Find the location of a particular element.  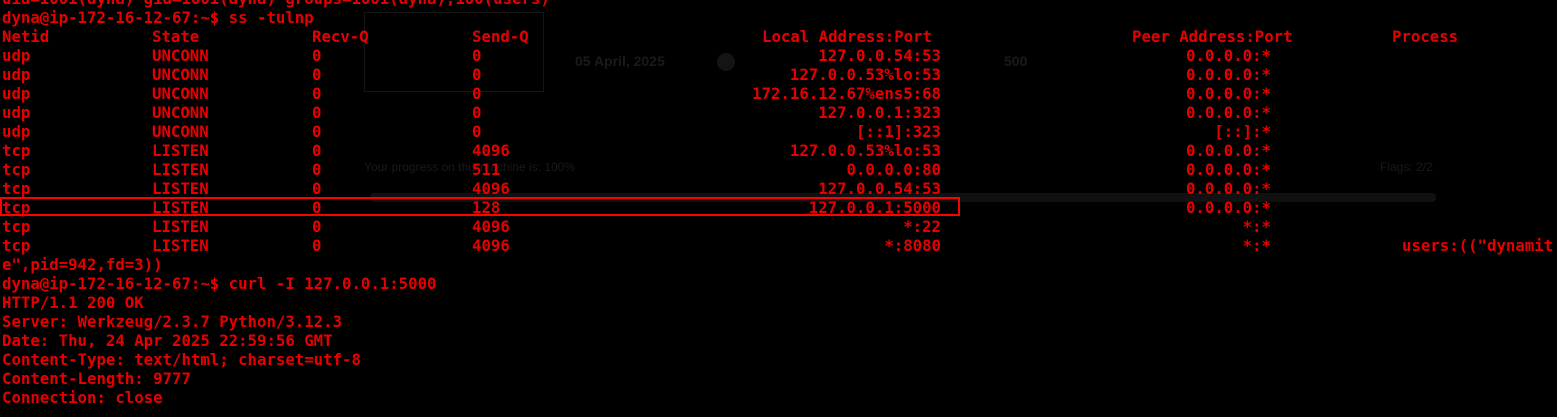

header-peer-address: Peer Address:Port is located at coordinates (1212, 36).